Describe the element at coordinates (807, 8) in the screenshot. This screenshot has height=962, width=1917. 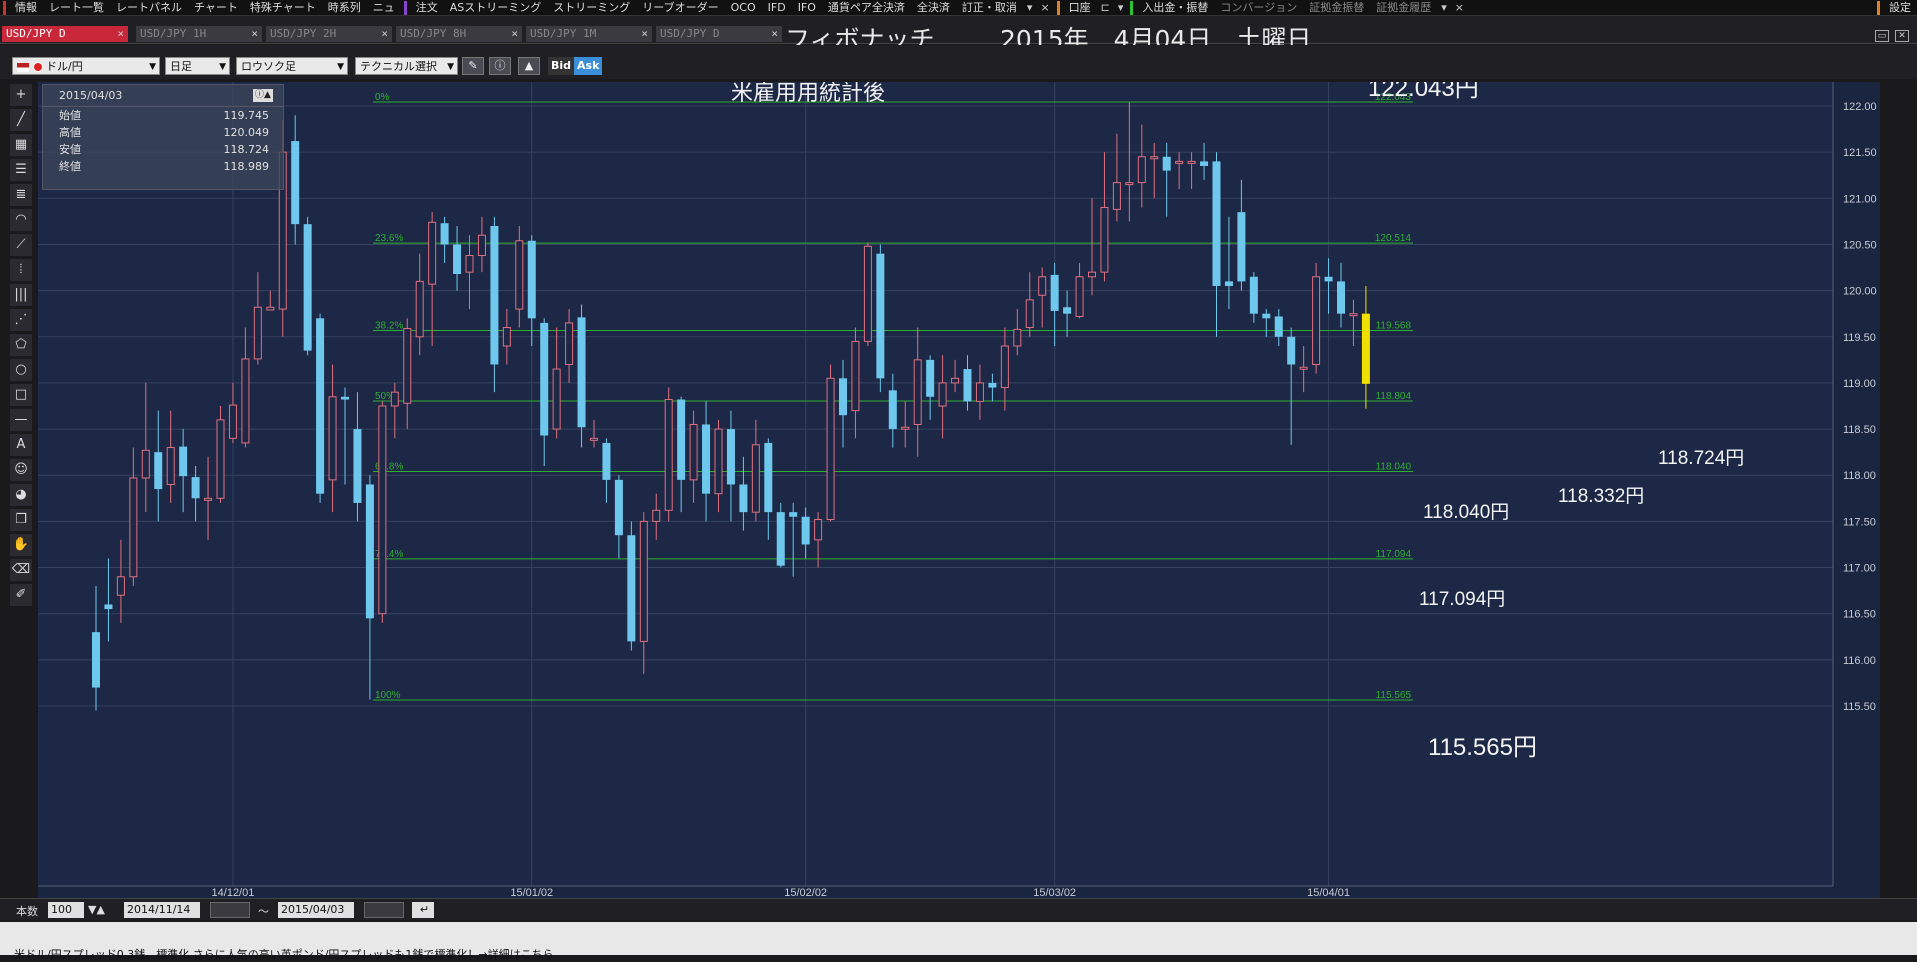
I see `menu-item: IFO` at that location.